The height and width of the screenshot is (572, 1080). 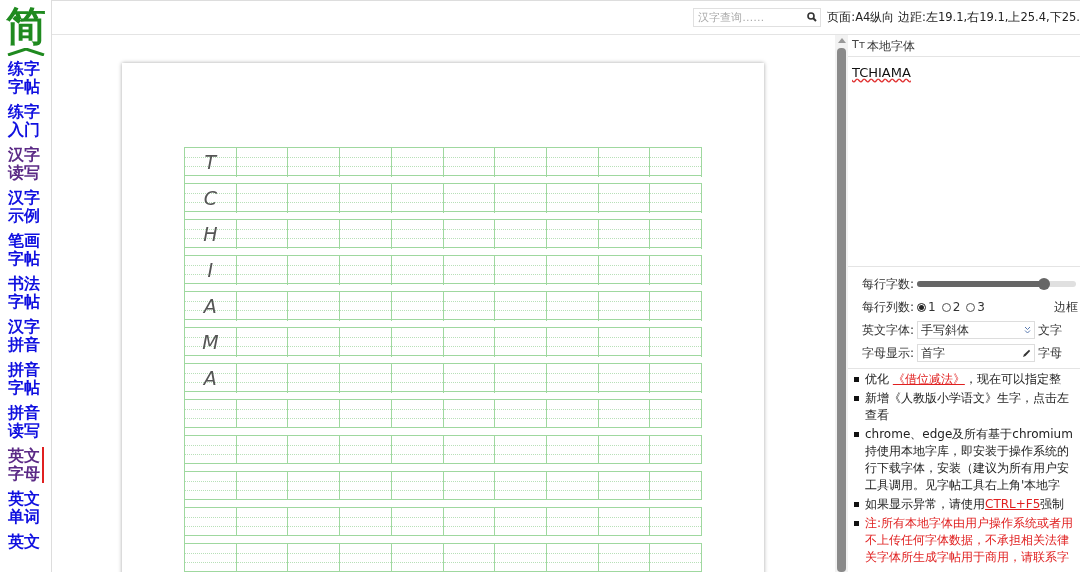 I want to click on pencil-icon, so click(x=1027, y=353).